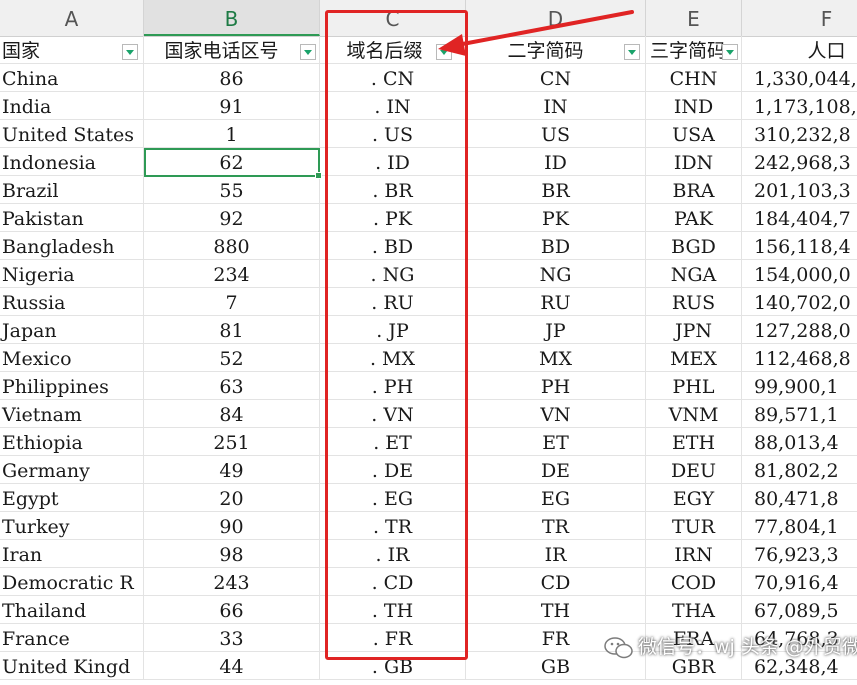 The image size is (857, 685). I want to click on wechat-icon, so click(618, 647).